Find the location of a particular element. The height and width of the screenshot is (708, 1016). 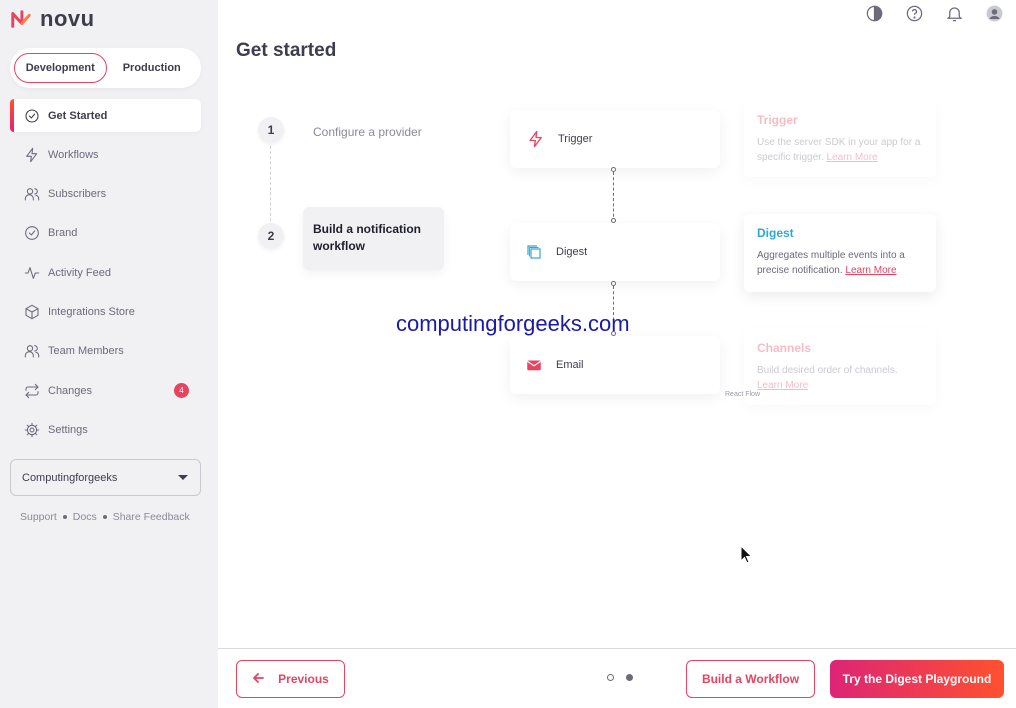

step-2-number: 2 is located at coordinates (271, 236).